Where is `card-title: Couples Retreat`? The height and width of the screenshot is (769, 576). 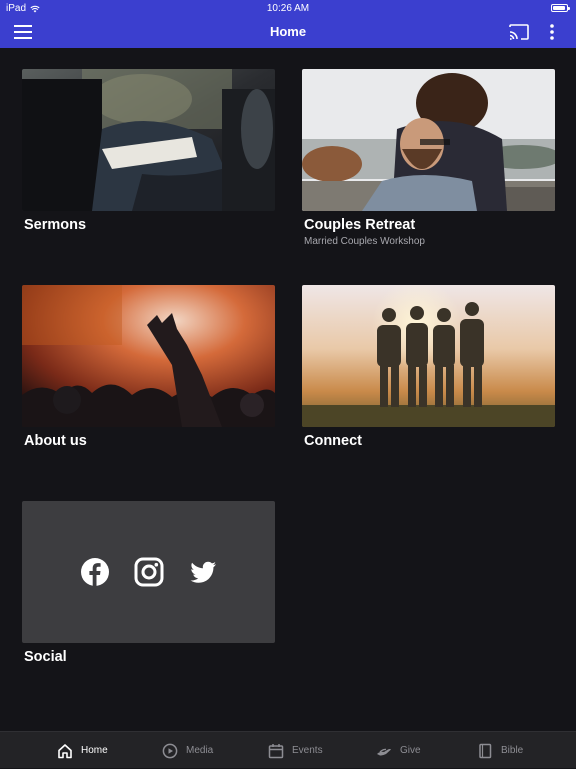 card-title: Couples Retreat is located at coordinates (360, 225).